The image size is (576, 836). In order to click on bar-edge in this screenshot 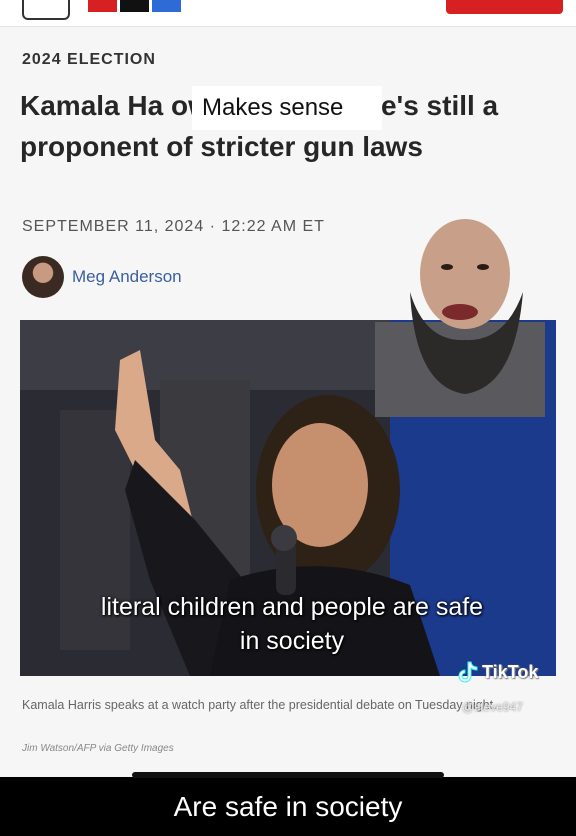, I will do `click(288, 775)`.